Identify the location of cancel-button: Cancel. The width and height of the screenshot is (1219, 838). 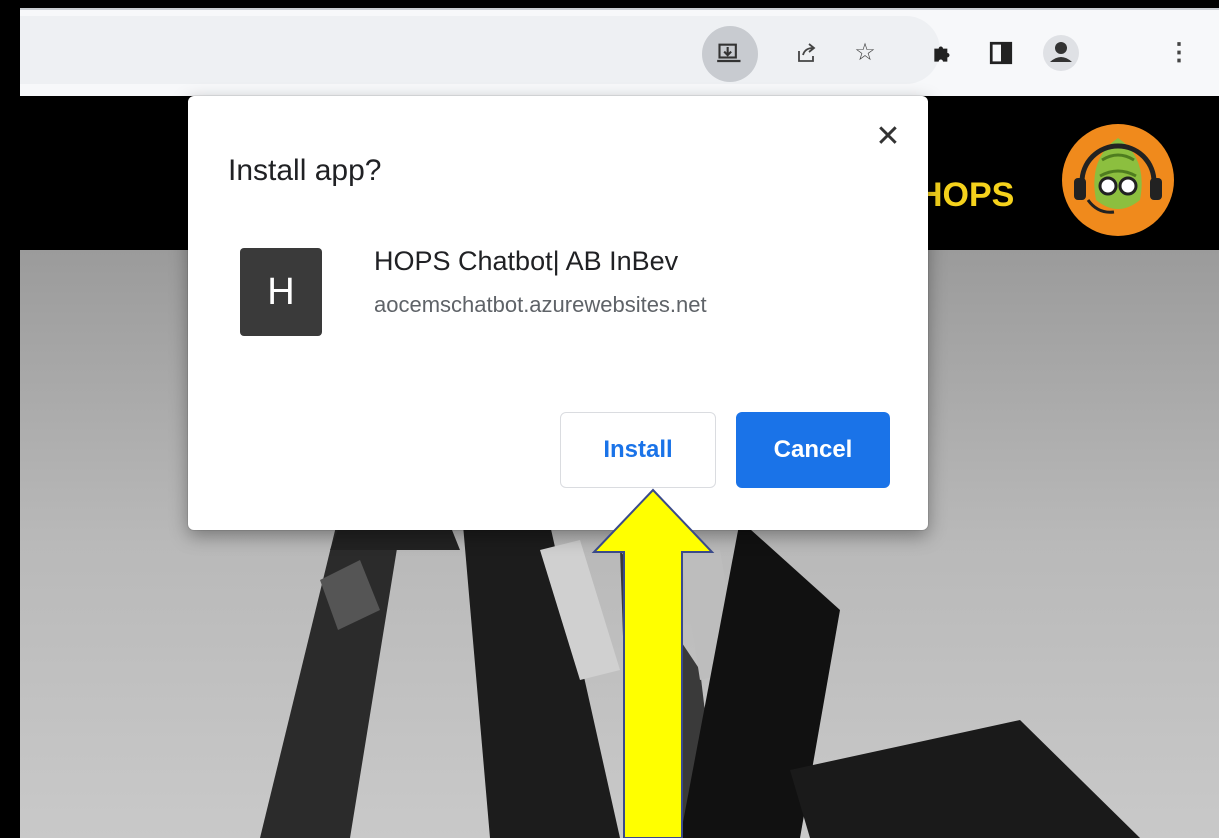
(813, 450).